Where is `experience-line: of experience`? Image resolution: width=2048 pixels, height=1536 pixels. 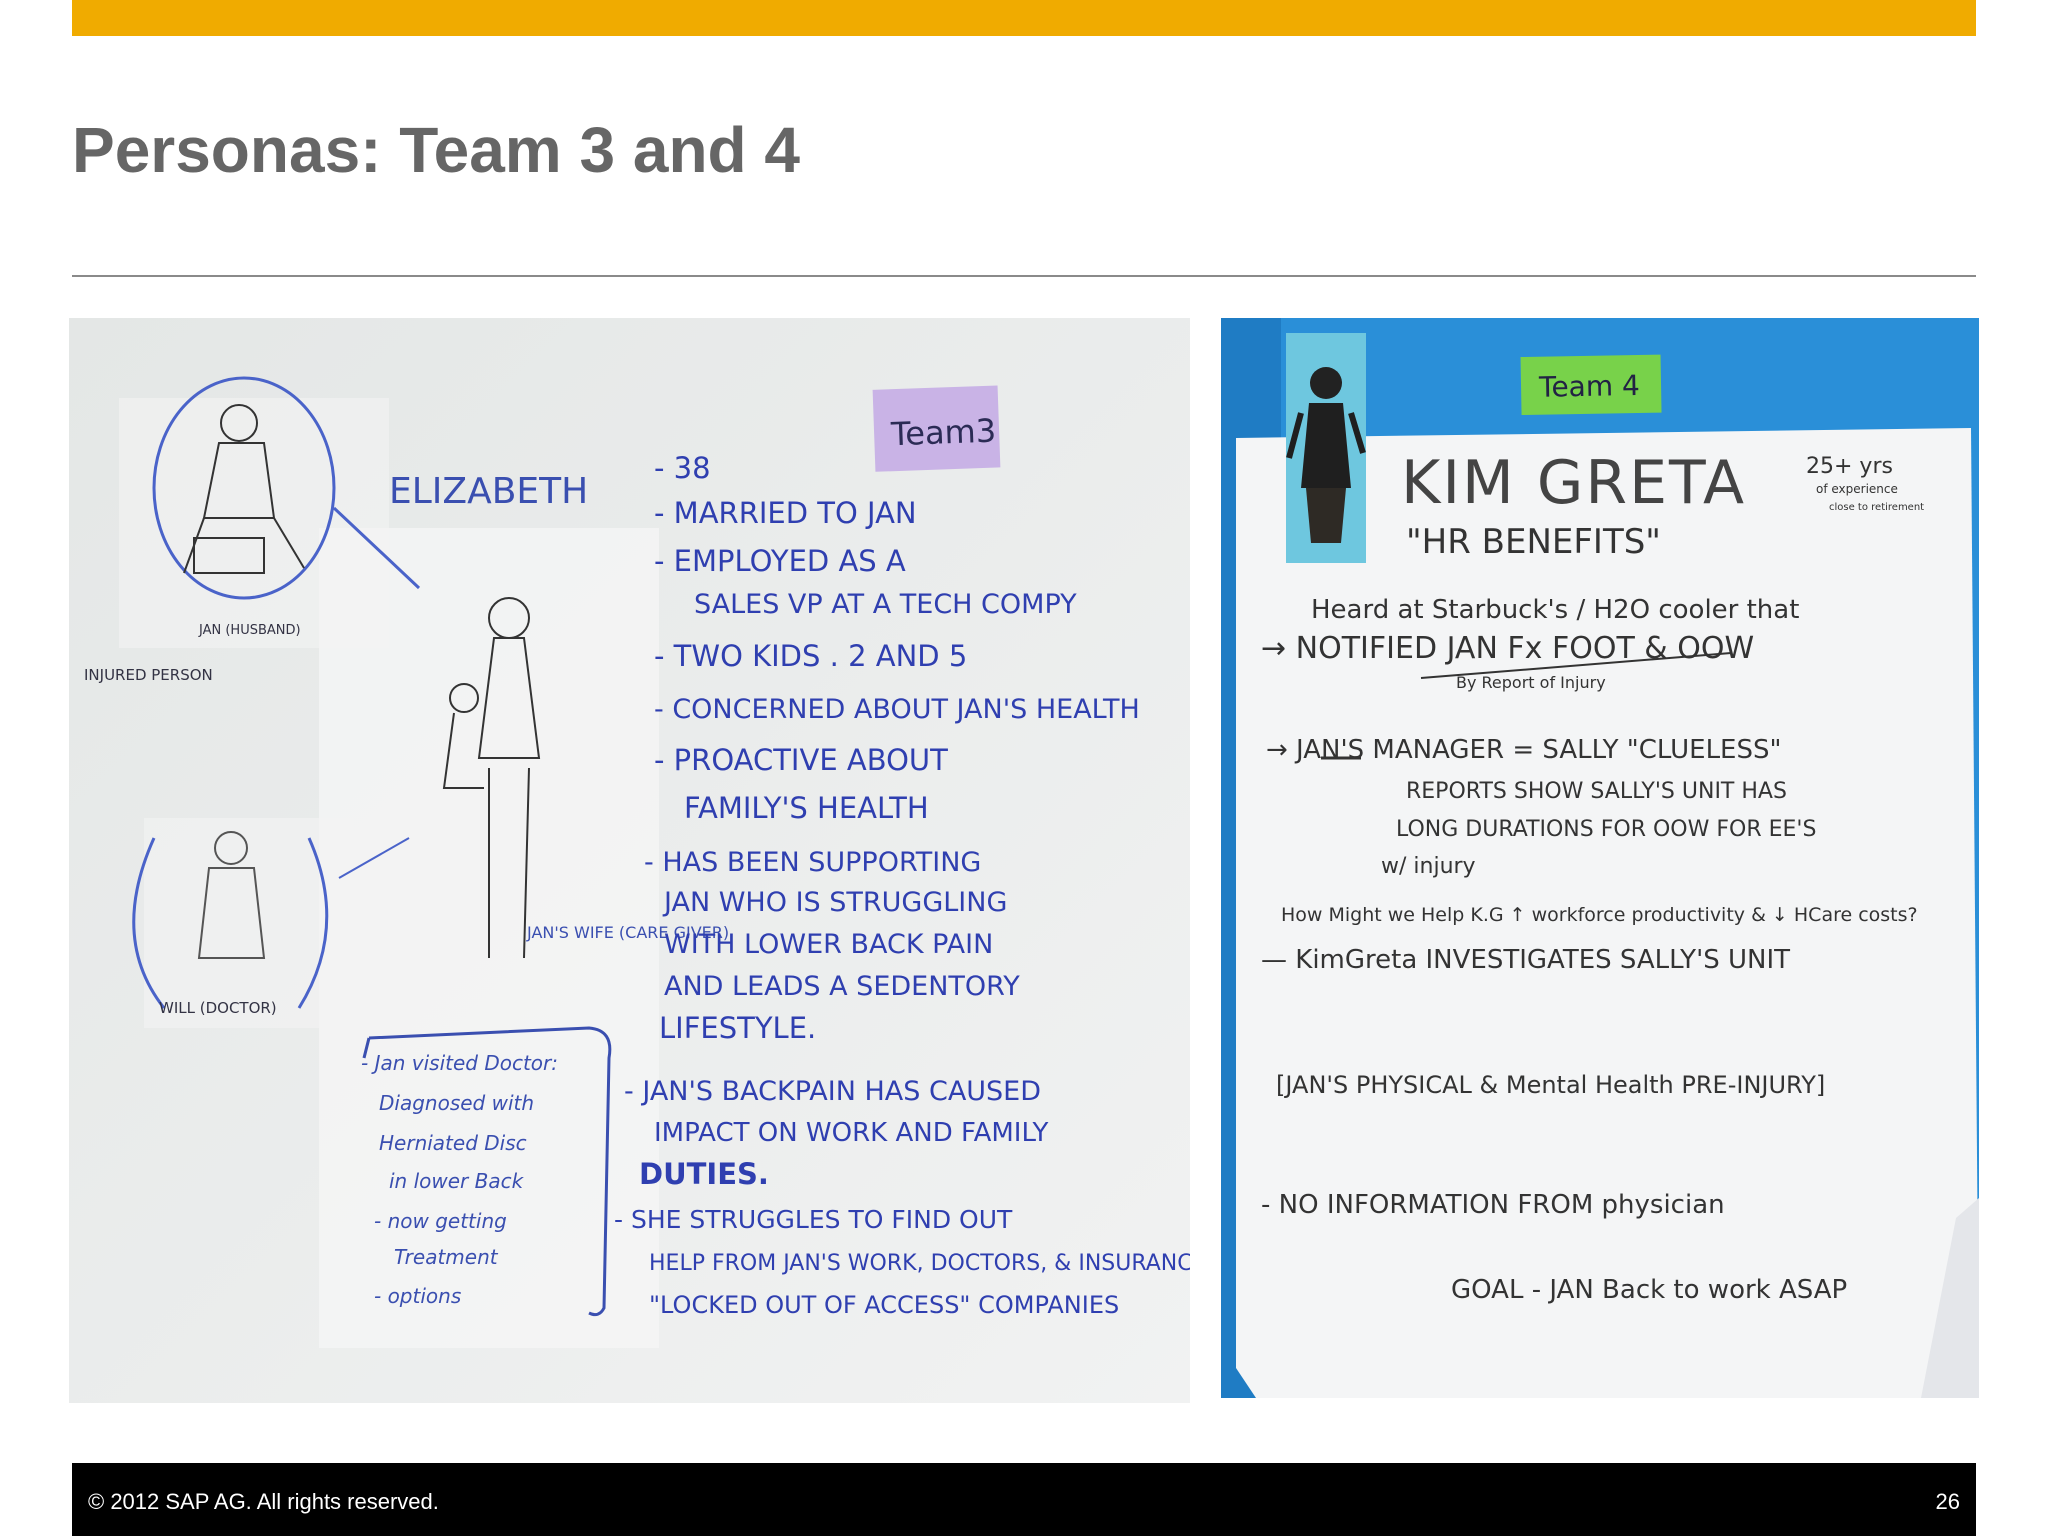
experience-line: of experience is located at coordinates (1857, 489).